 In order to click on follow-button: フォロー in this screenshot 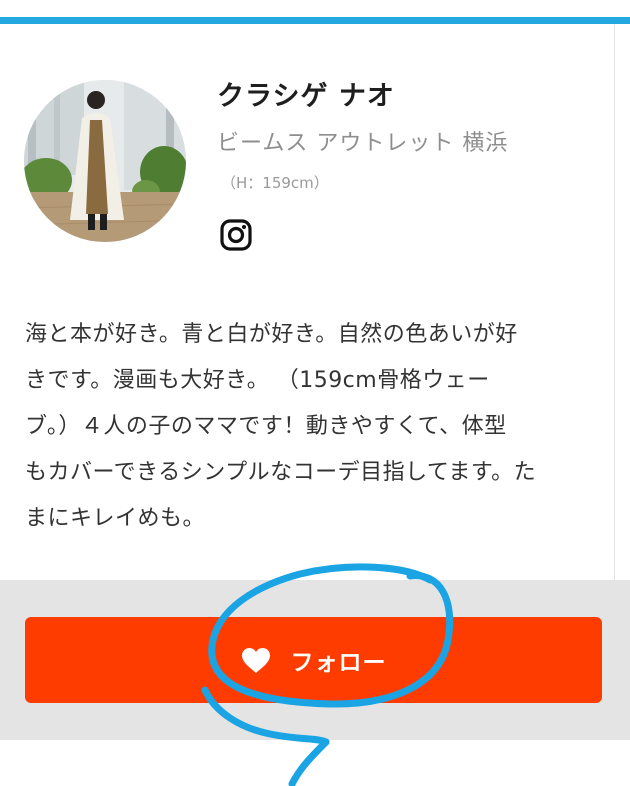, I will do `click(313, 660)`.